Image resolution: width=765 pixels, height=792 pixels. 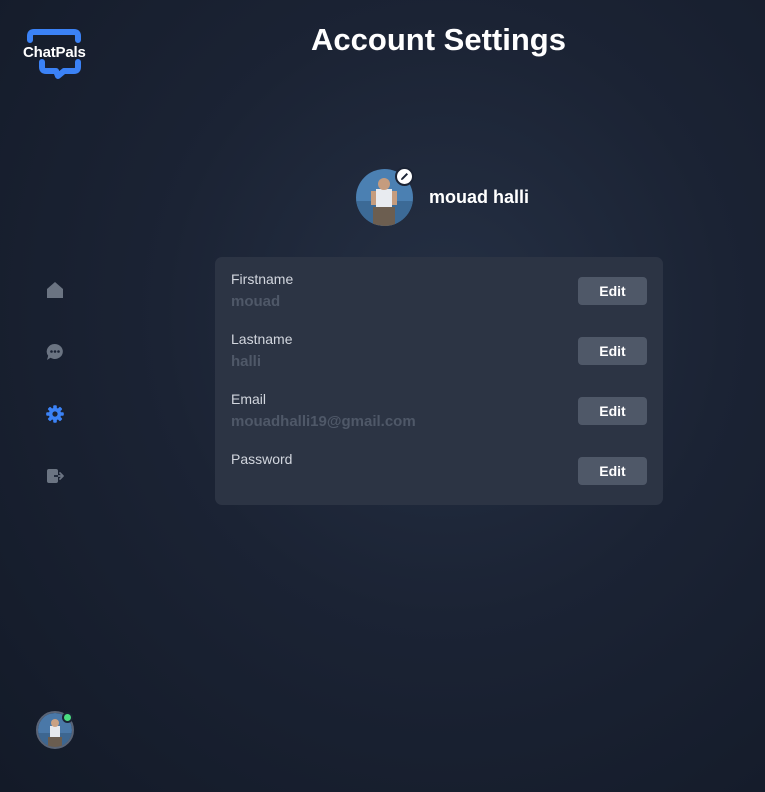 I want to click on sidebar-item-chats, so click(x=55, y=352).